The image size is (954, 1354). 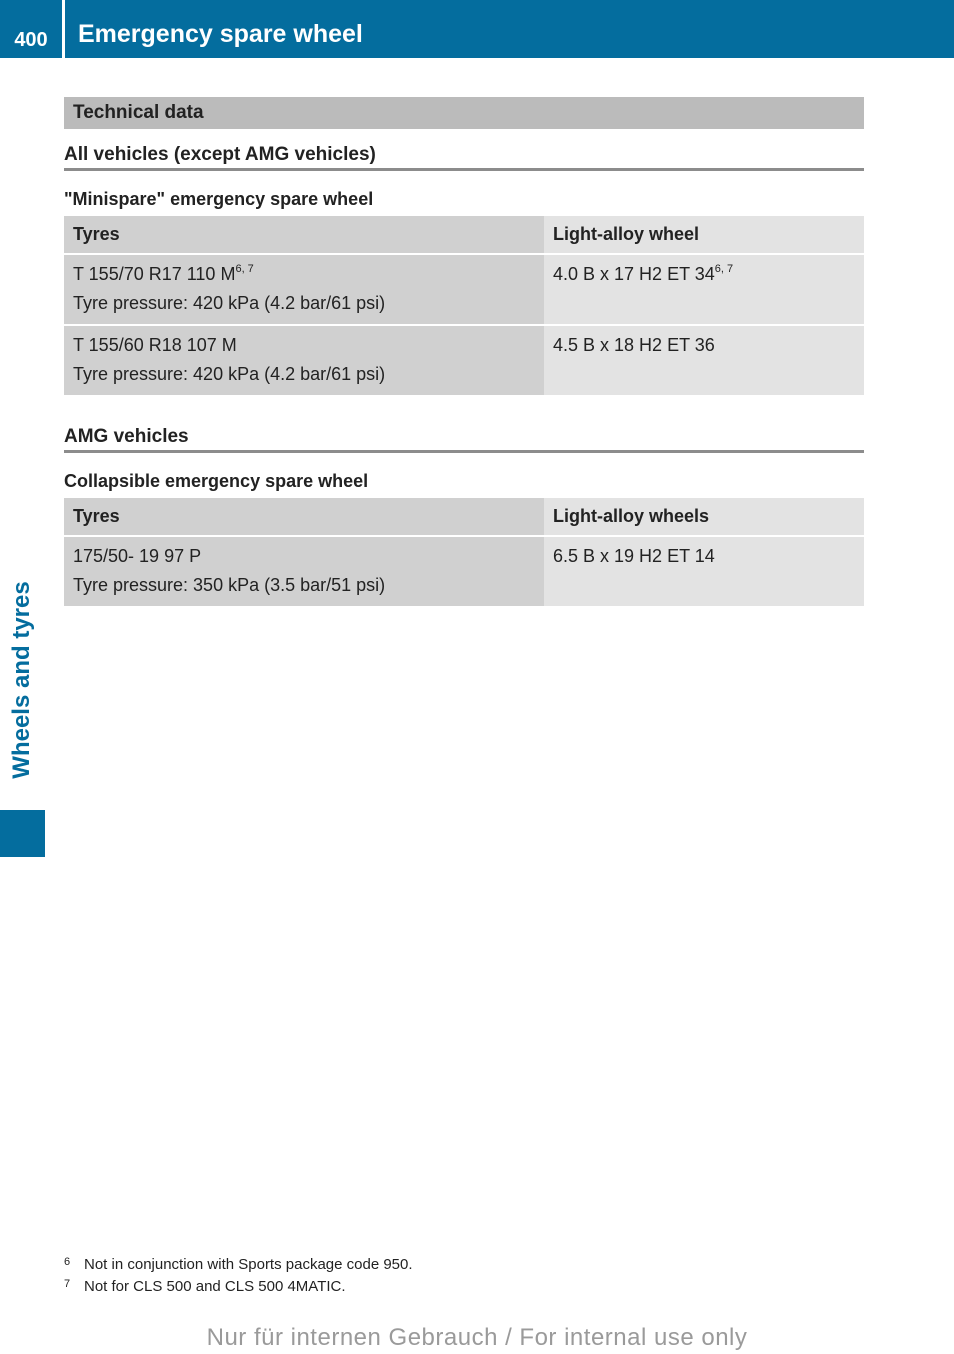 I want to click on wheel-cell: 6.5 B x 19 H2 ET 14, so click(x=704, y=570).